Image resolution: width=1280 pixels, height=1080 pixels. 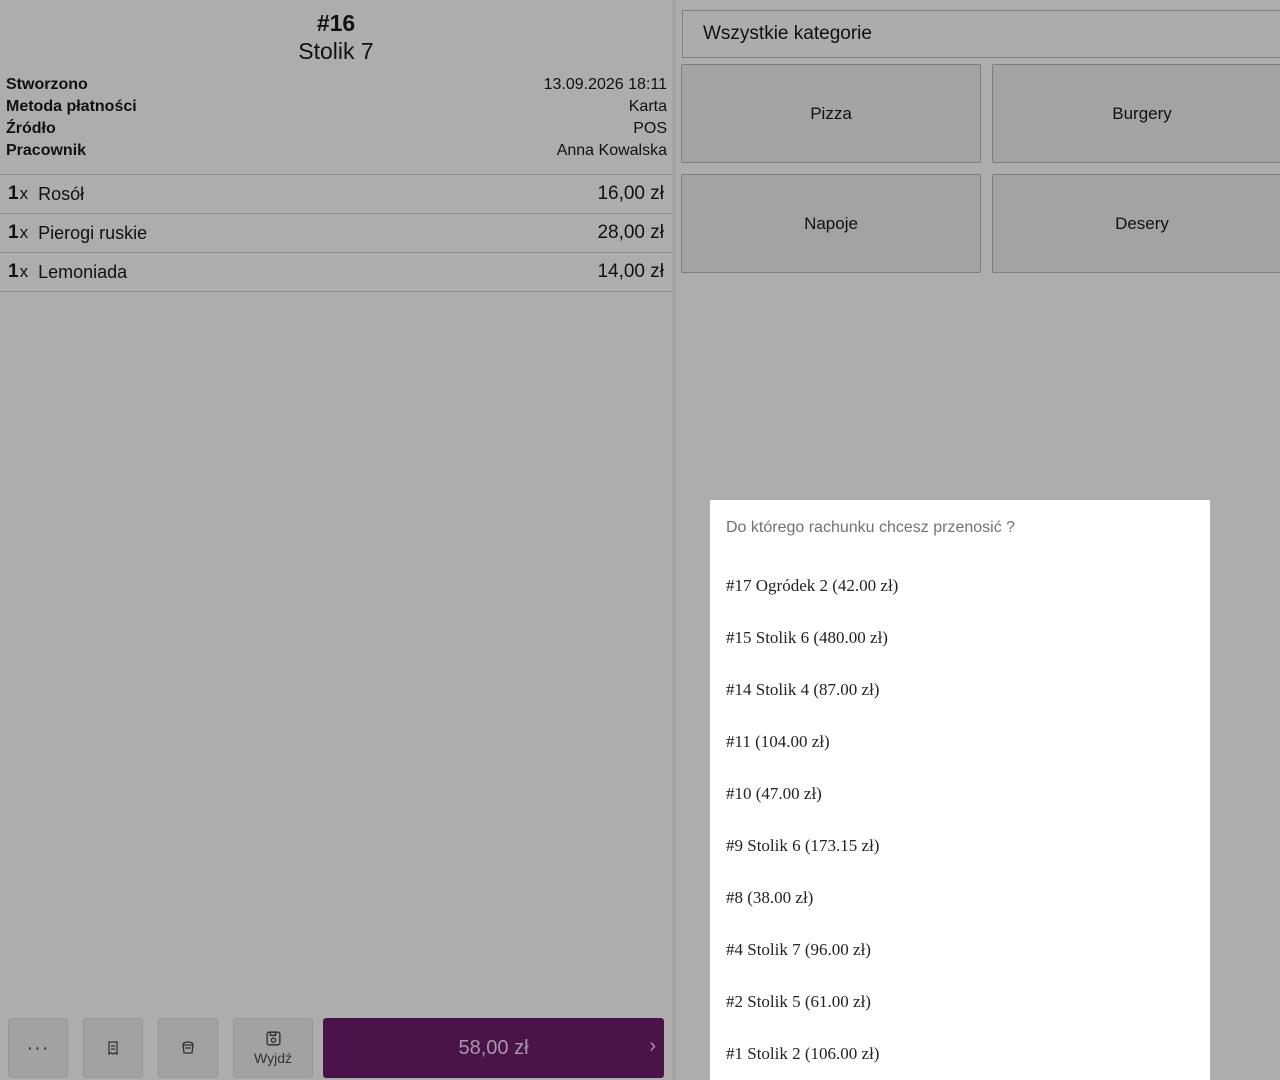 I want to click on meta-row-employee: Pracownik Anna Kowalska, so click(x=336, y=151).